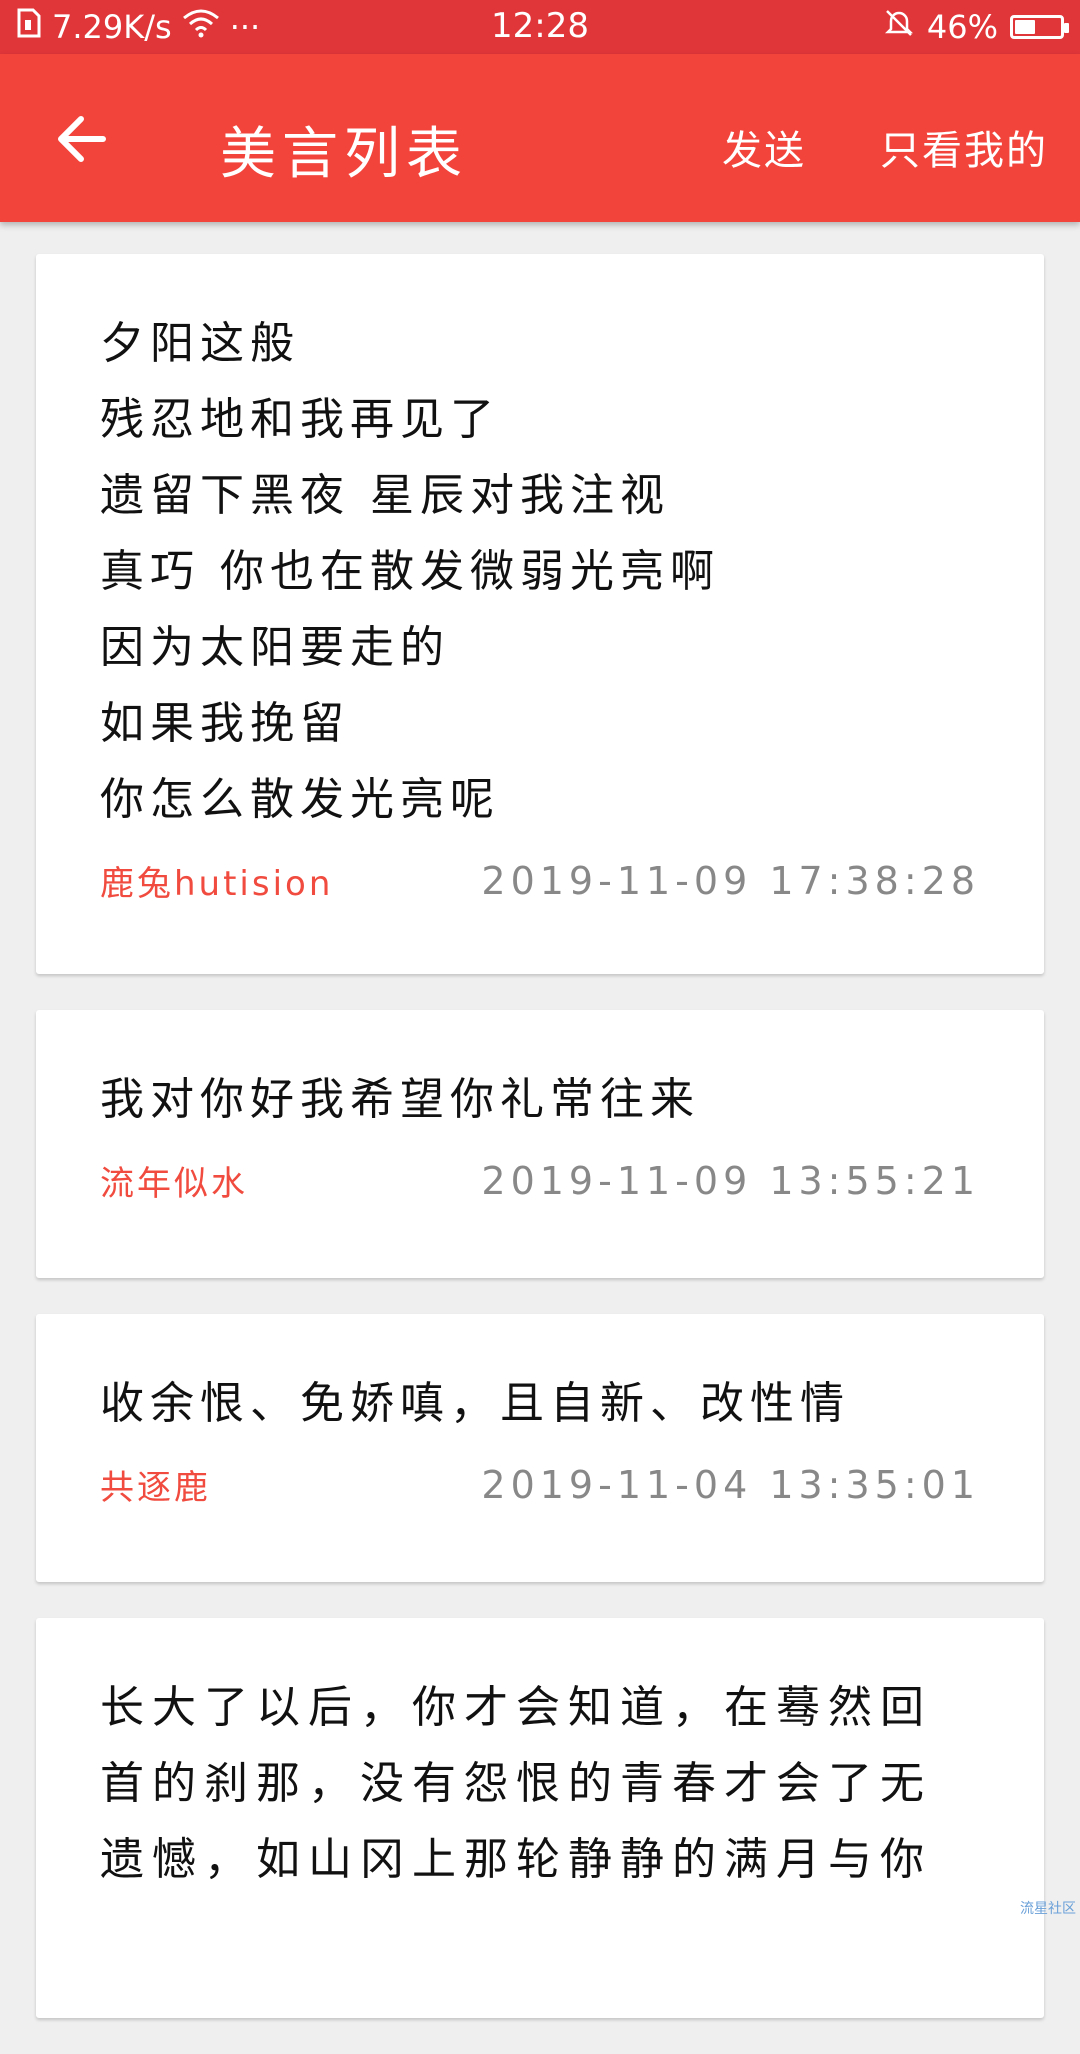 Image resolution: width=1080 pixels, height=2054 pixels. I want to click on quote-content: 我对你好我希望你礼常往来, so click(400, 1099).